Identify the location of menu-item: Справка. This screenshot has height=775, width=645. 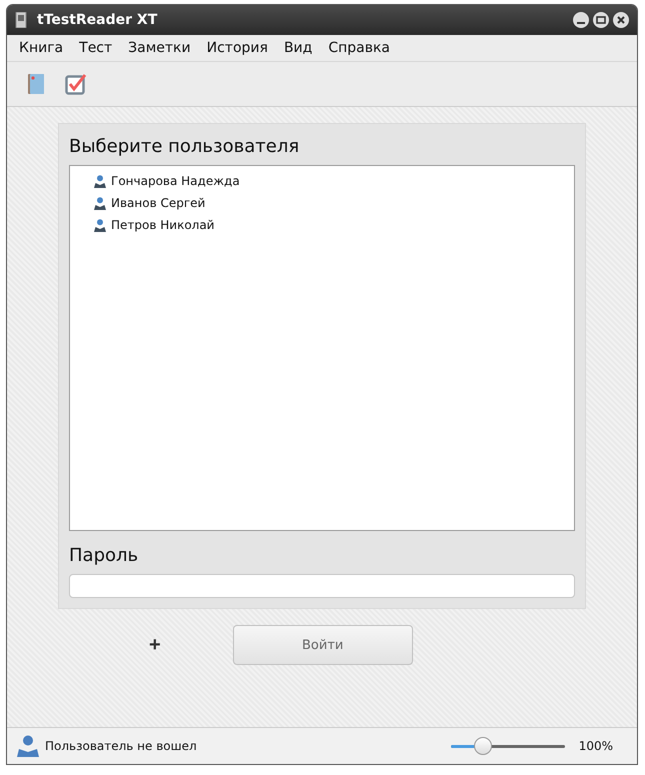
(359, 48).